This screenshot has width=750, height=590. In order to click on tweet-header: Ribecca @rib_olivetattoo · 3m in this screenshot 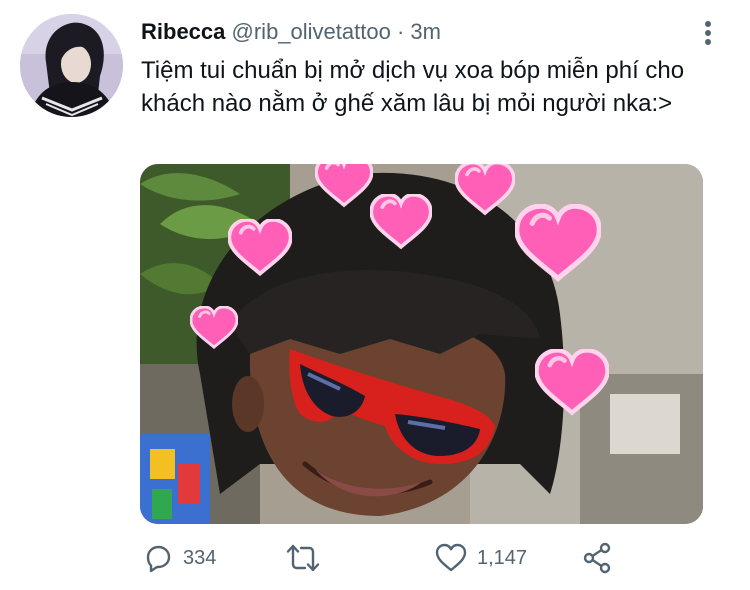, I will do `click(291, 32)`.